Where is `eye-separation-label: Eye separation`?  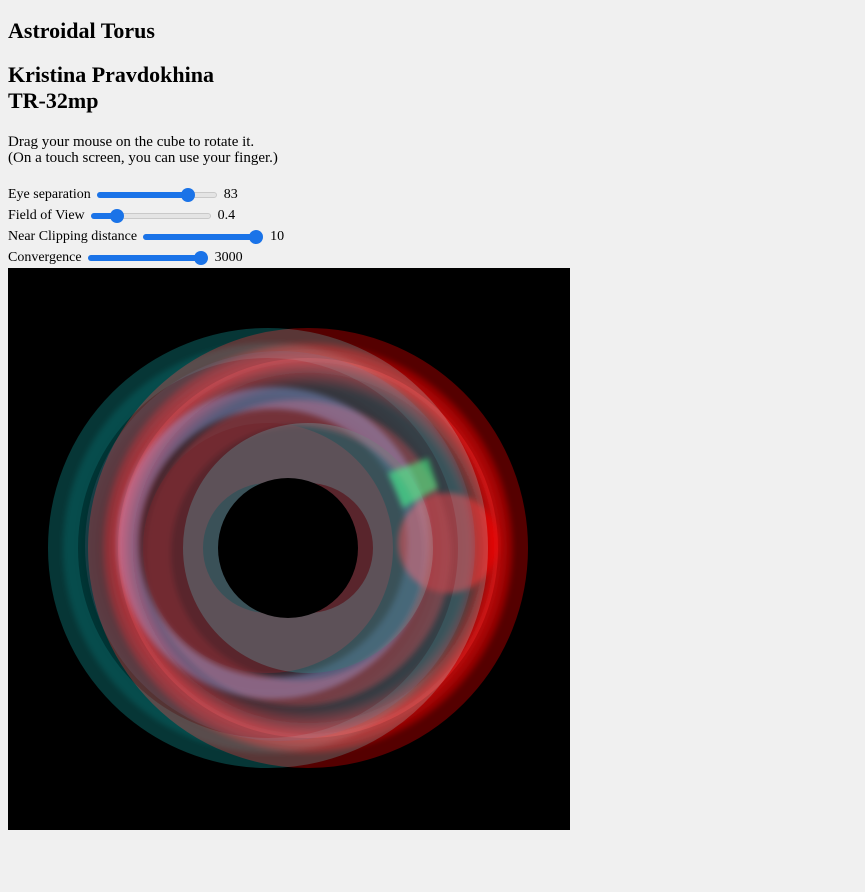 eye-separation-label: Eye separation is located at coordinates (49, 194).